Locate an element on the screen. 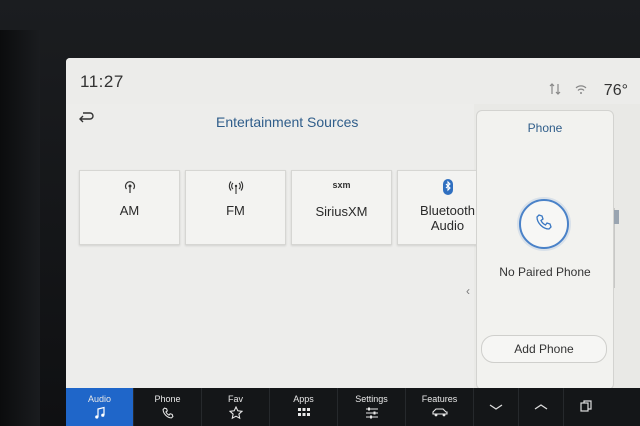 This screenshot has height=426, width=640. nav-item-fav: Fav is located at coordinates (236, 407).